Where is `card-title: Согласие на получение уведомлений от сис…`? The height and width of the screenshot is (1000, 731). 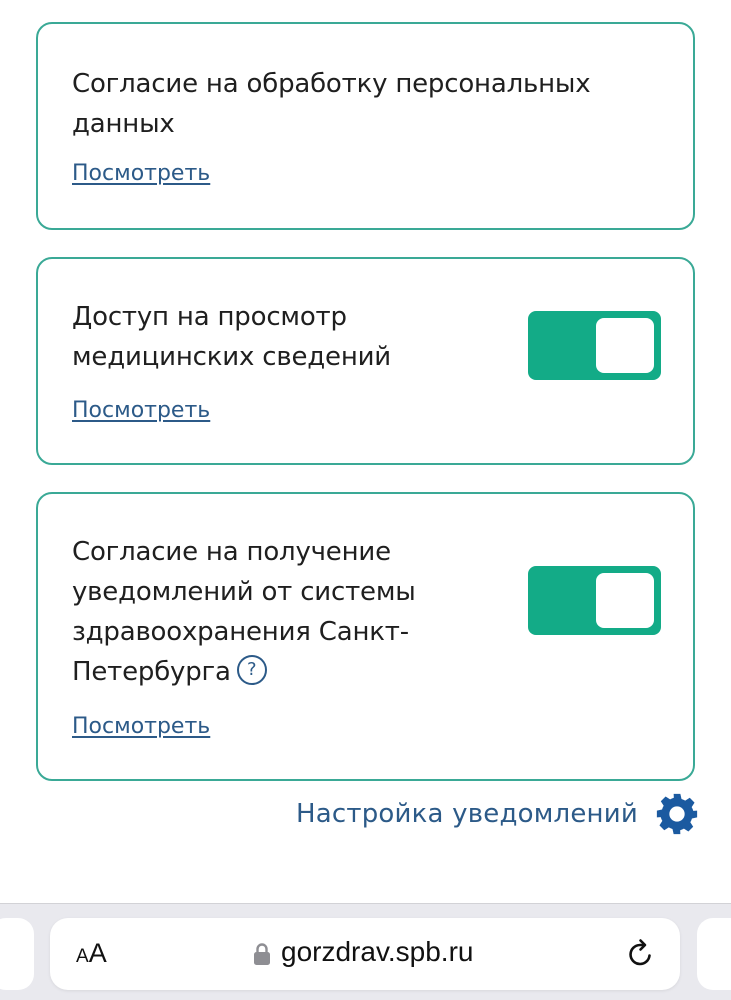 card-title: Согласие на получение уведомлений от сис… is located at coordinates (282, 612).